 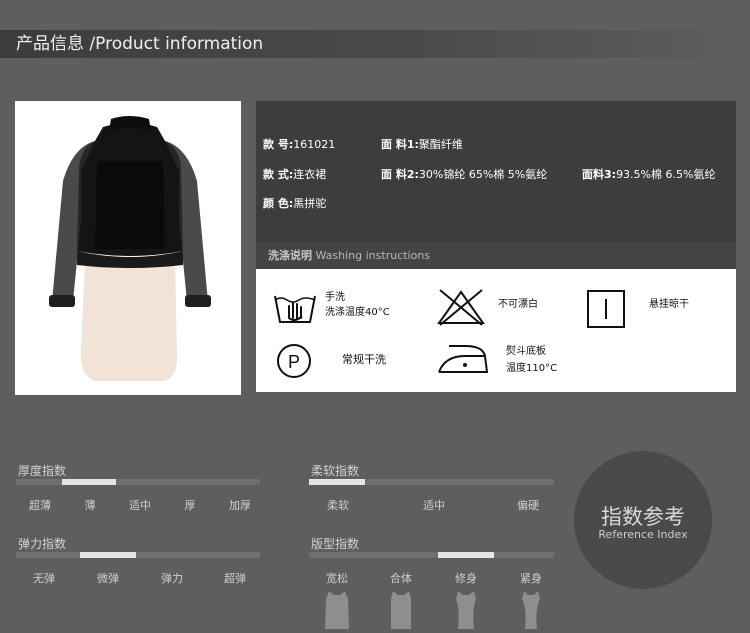 I want to click on softness-tick: 柔软, so click(x=338, y=505).